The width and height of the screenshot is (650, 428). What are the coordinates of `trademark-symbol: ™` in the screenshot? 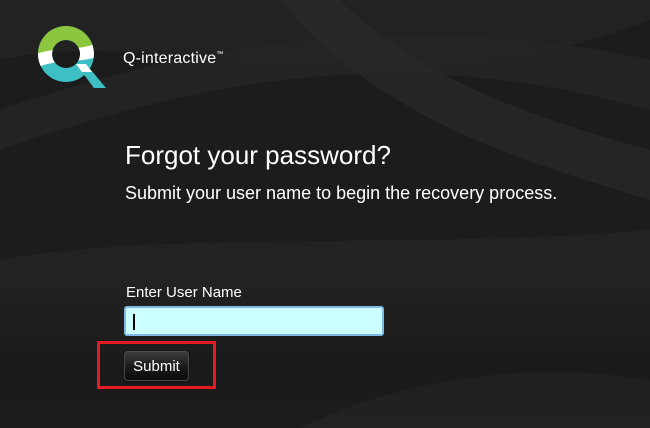 It's located at (220, 54).